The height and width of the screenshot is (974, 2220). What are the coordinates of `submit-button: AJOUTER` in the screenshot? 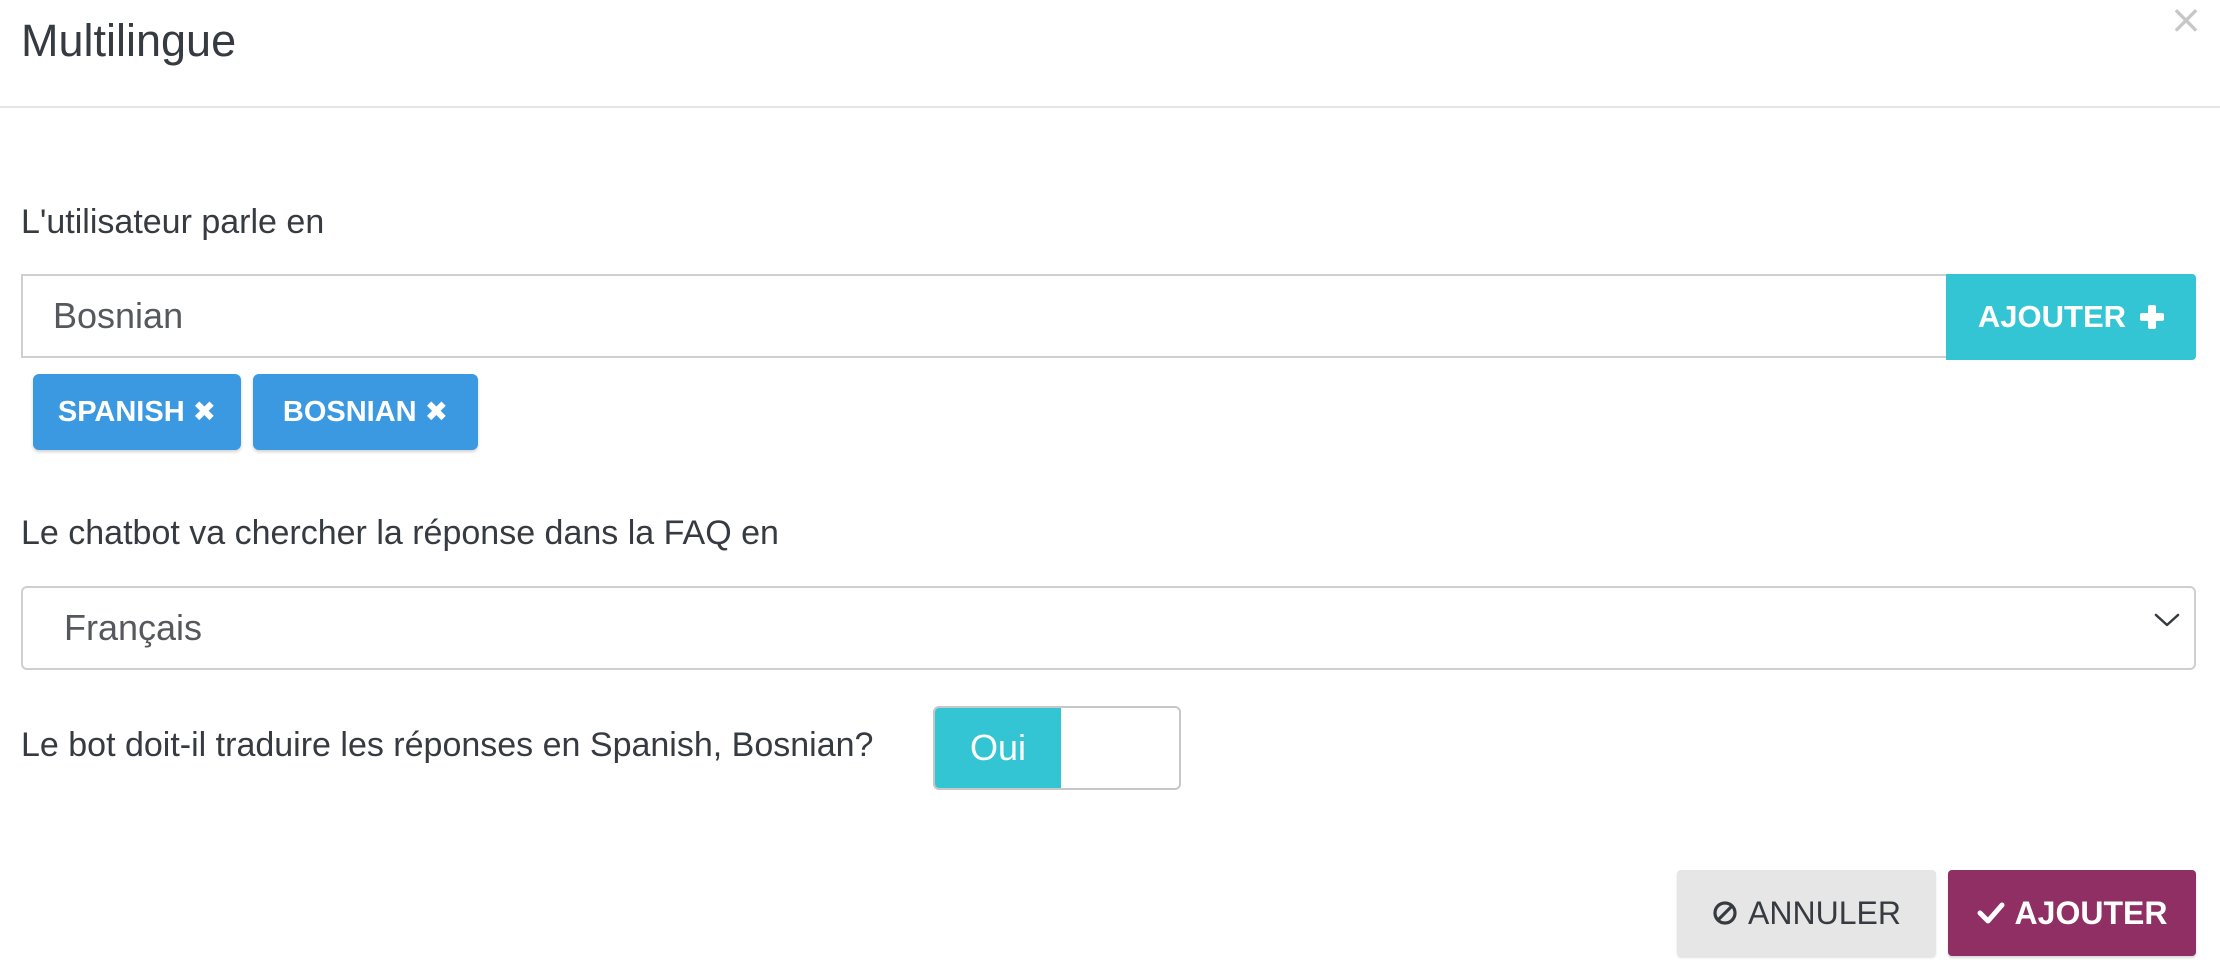 It's located at (2072, 913).